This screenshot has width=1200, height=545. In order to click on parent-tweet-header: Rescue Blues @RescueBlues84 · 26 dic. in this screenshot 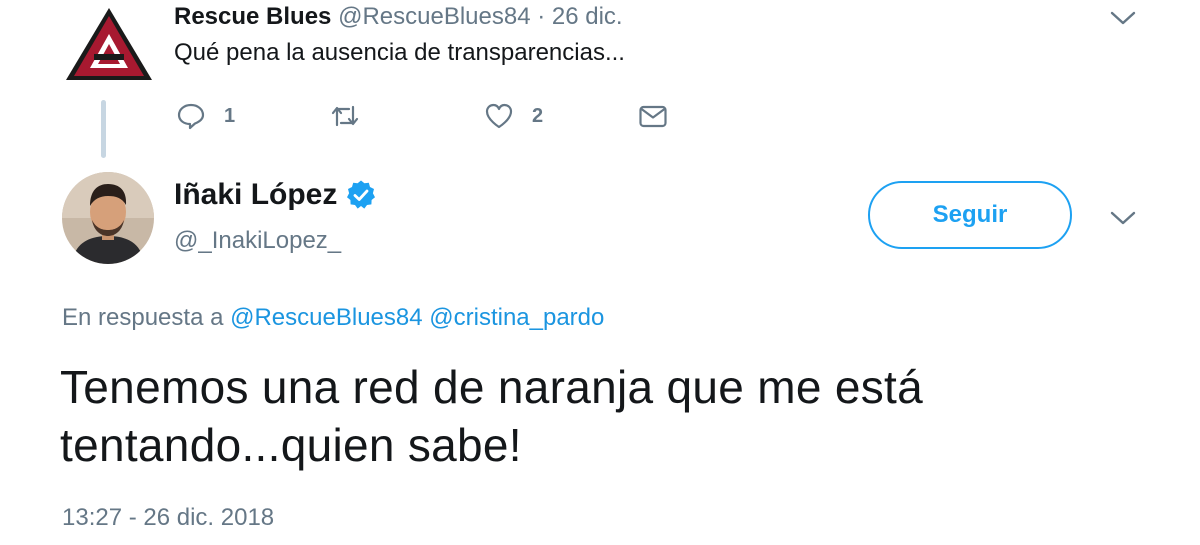, I will do `click(398, 17)`.